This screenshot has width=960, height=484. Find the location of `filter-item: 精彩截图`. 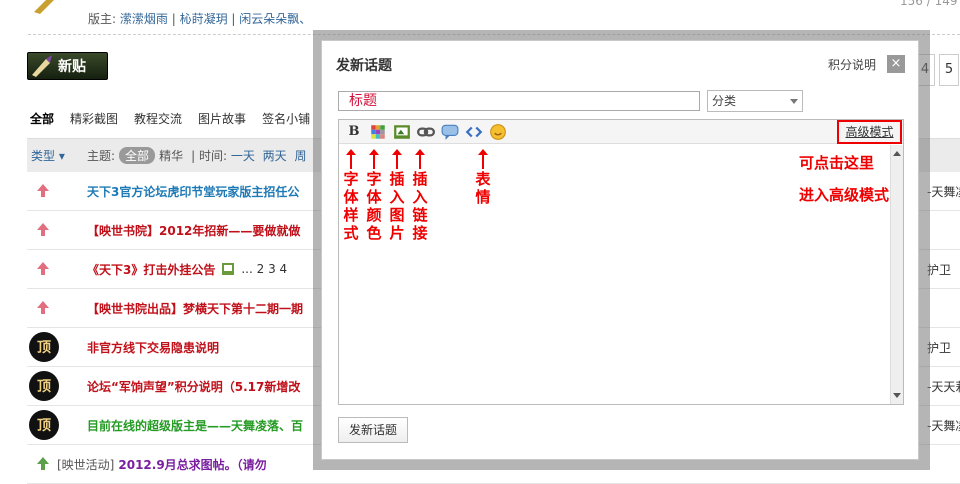

filter-item: 精彩截图 is located at coordinates (94, 118).